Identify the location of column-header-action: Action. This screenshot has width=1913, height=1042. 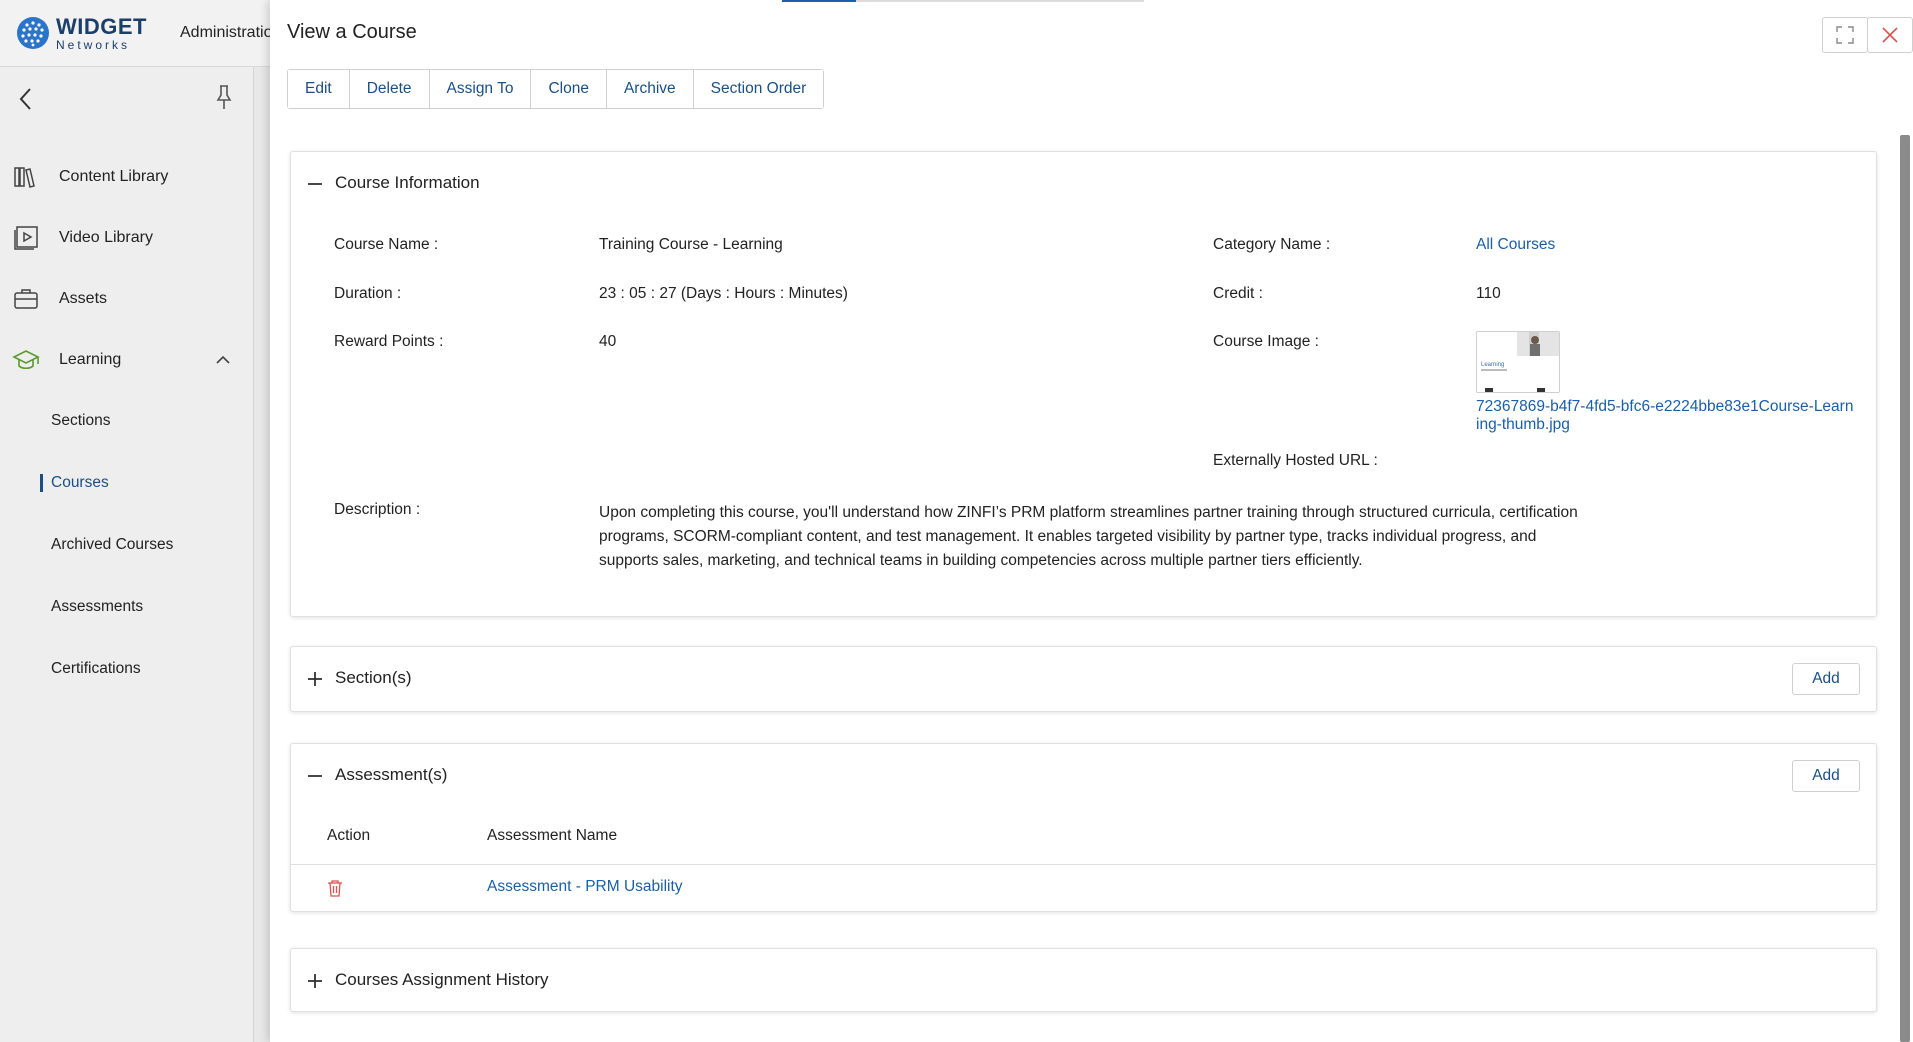
(349, 835).